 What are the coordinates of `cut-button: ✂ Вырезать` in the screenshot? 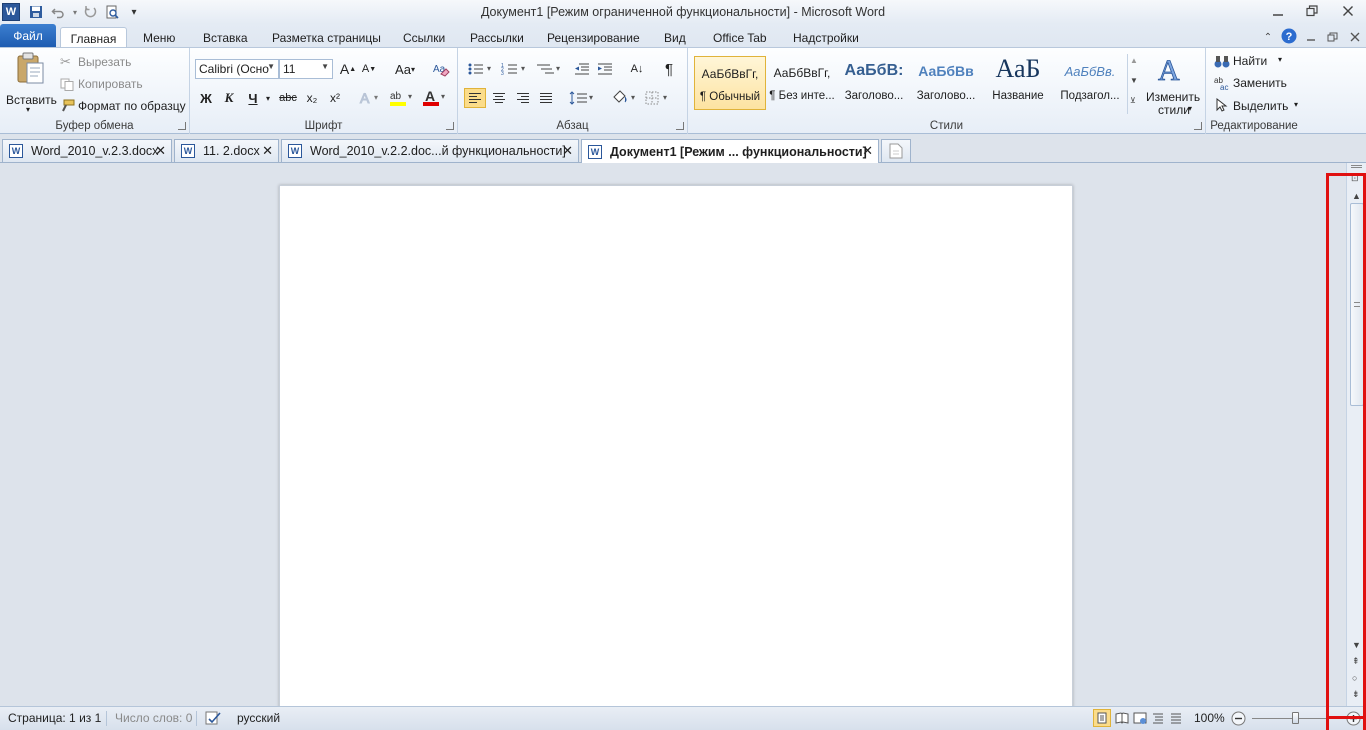 It's located at (120, 62).